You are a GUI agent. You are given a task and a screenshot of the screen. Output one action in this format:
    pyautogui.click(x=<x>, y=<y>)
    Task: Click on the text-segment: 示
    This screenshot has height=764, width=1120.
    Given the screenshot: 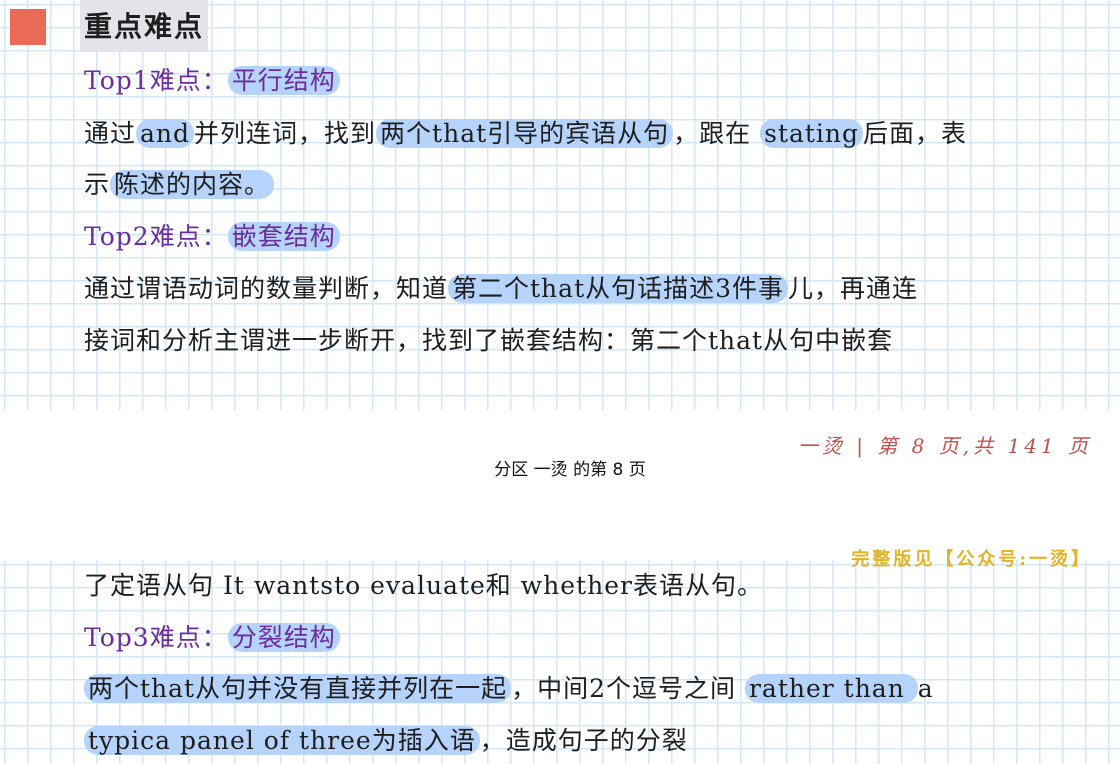 What is the action you would take?
    pyautogui.click(x=97, y=184)
    